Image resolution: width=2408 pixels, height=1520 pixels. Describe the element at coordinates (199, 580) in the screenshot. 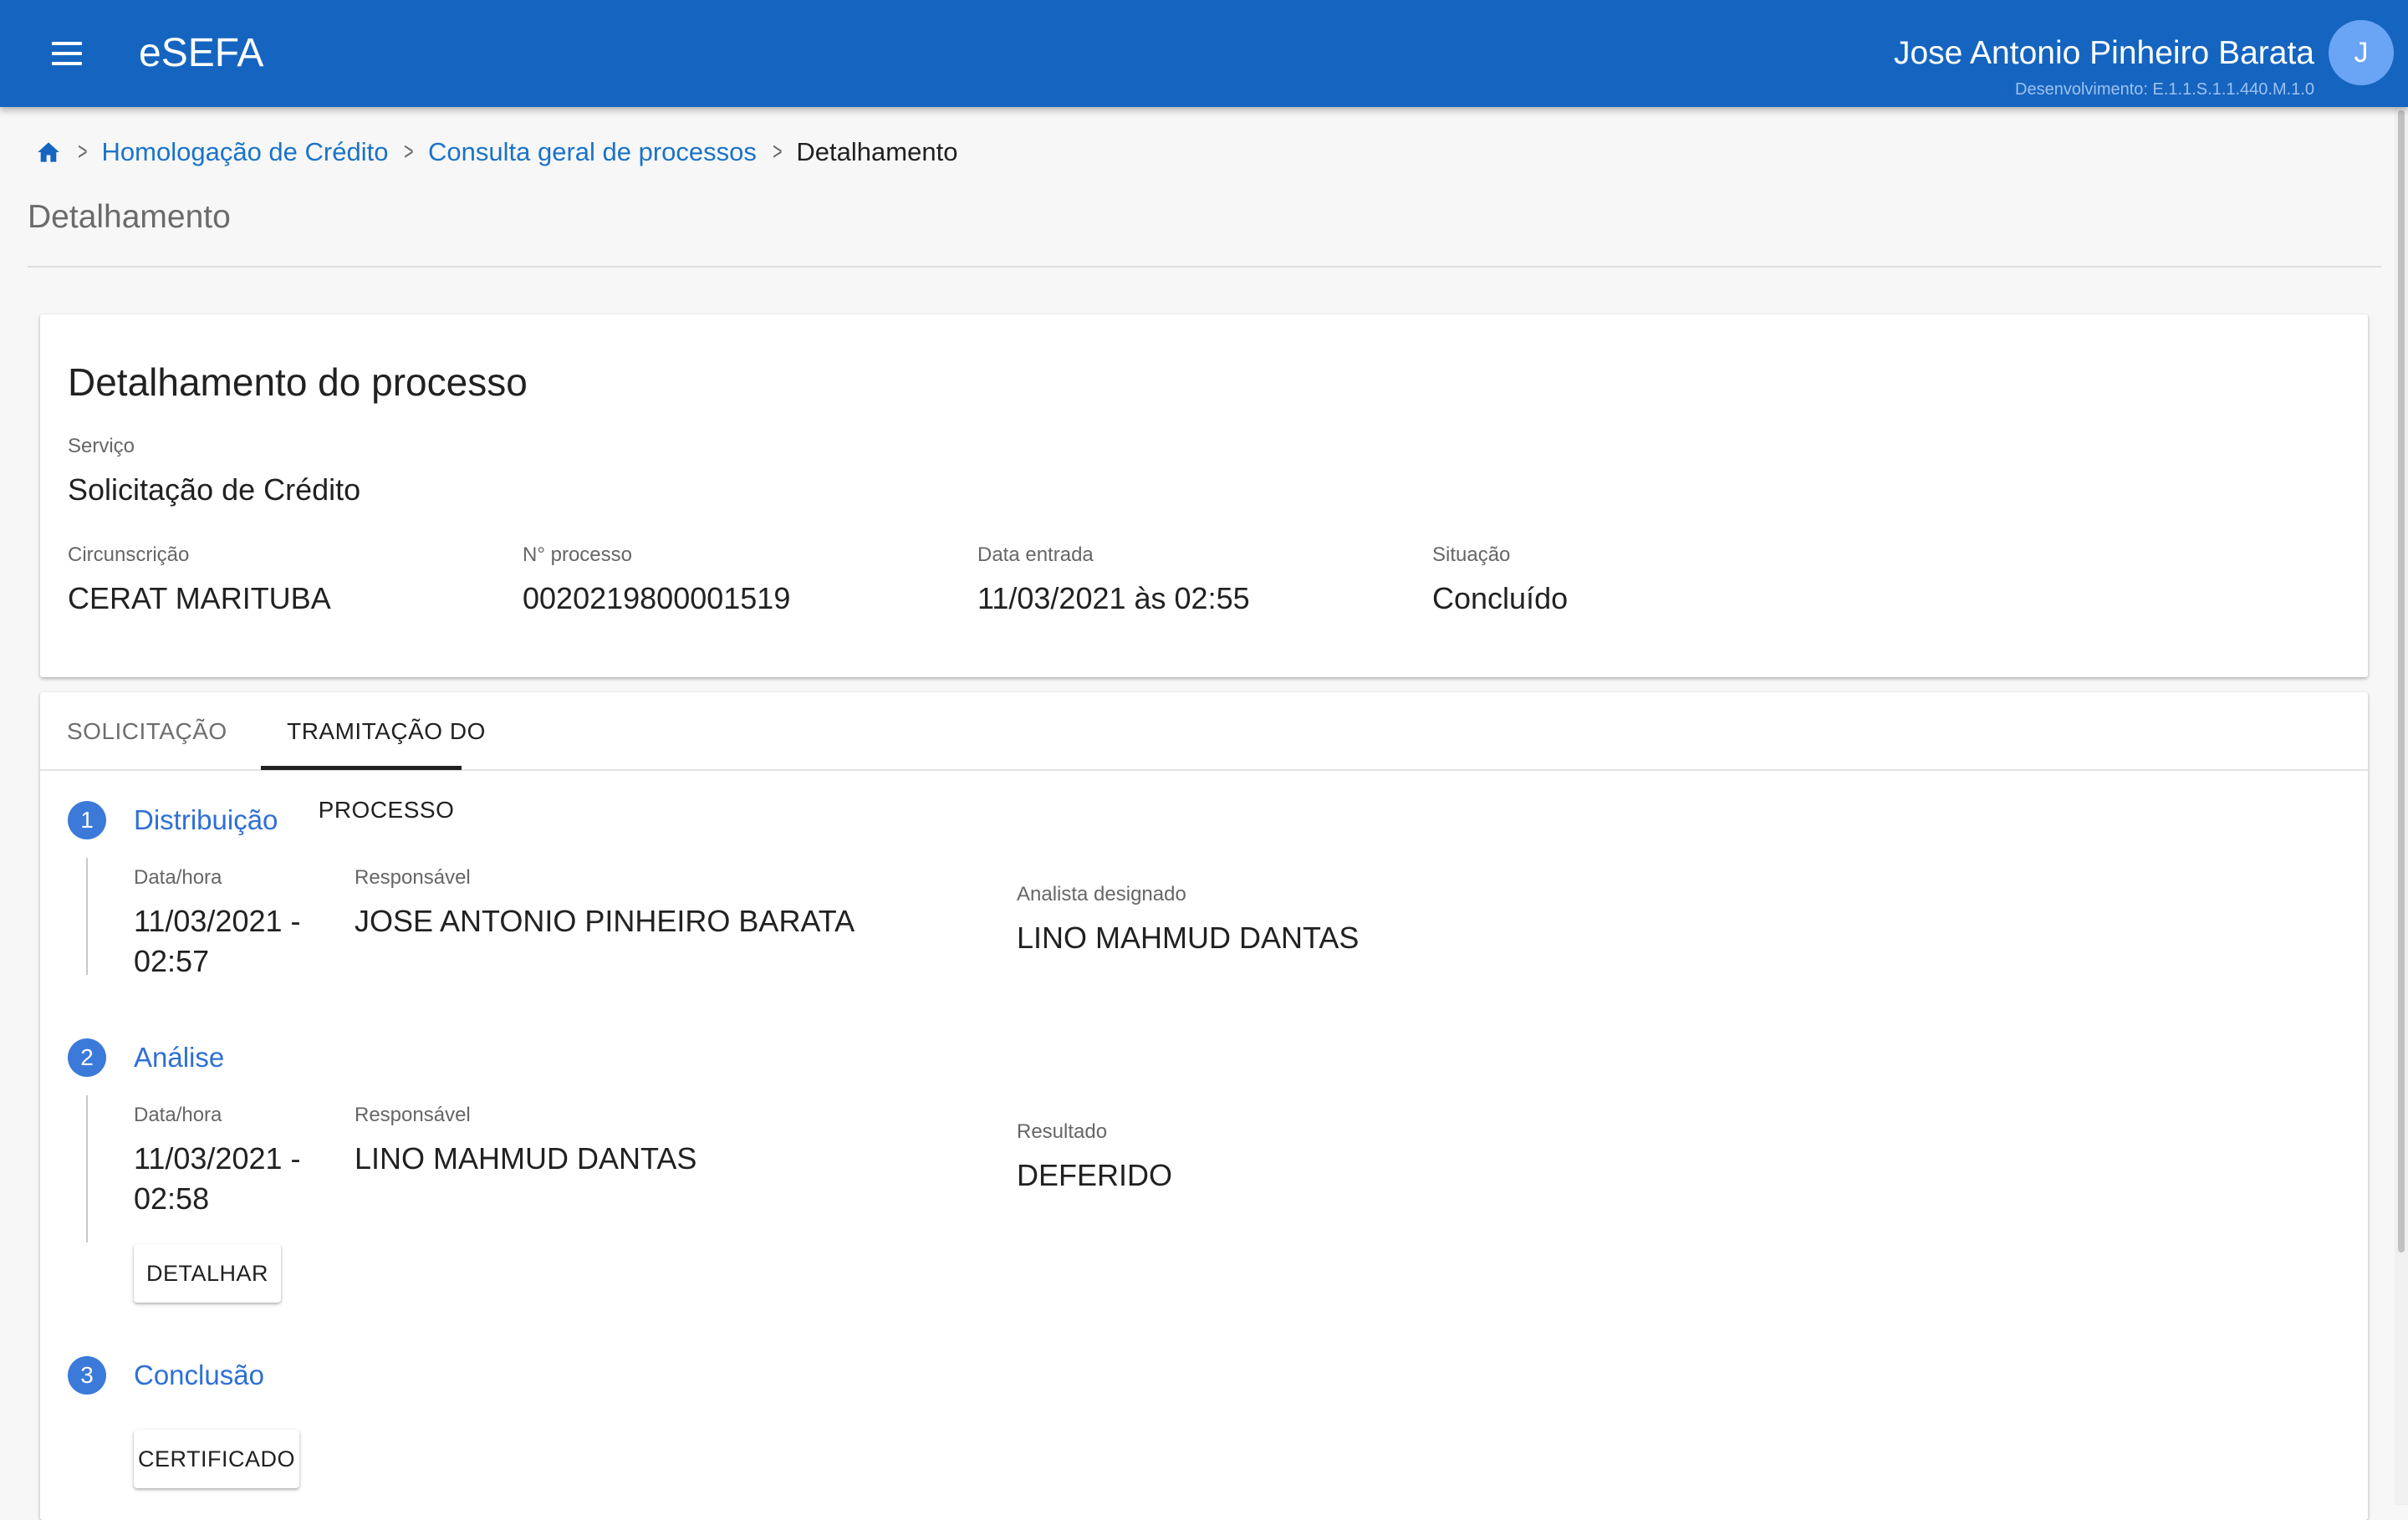

I see `field-circunscricao: Circunscrição CERAT MARITUBA` at that location.